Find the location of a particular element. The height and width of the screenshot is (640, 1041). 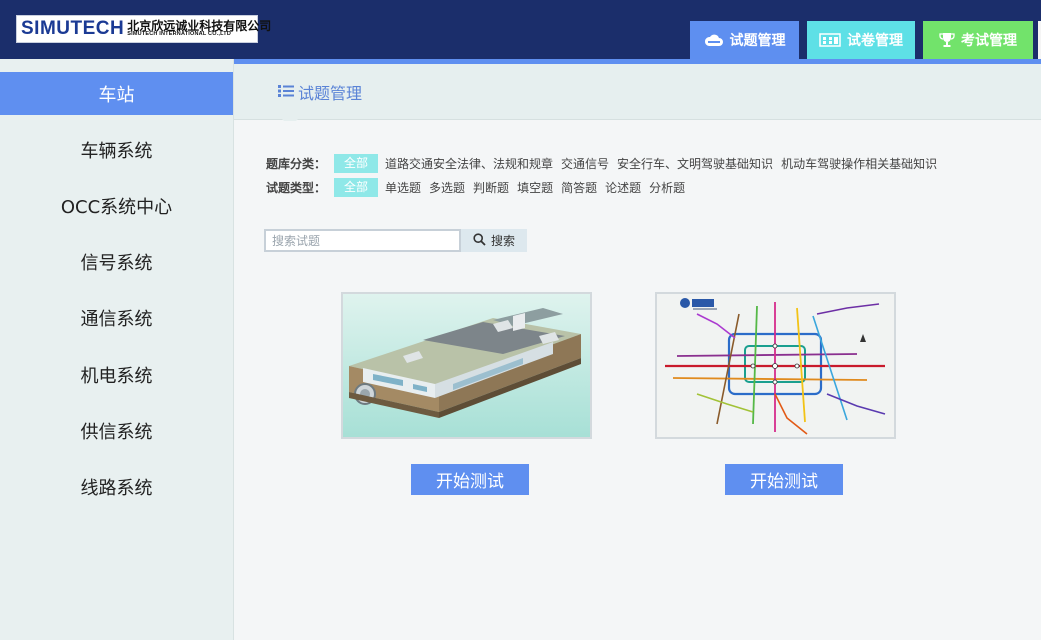

top-tabs: 试题管理 试卷管理 考试管理 is located at coordinates (861, 40).